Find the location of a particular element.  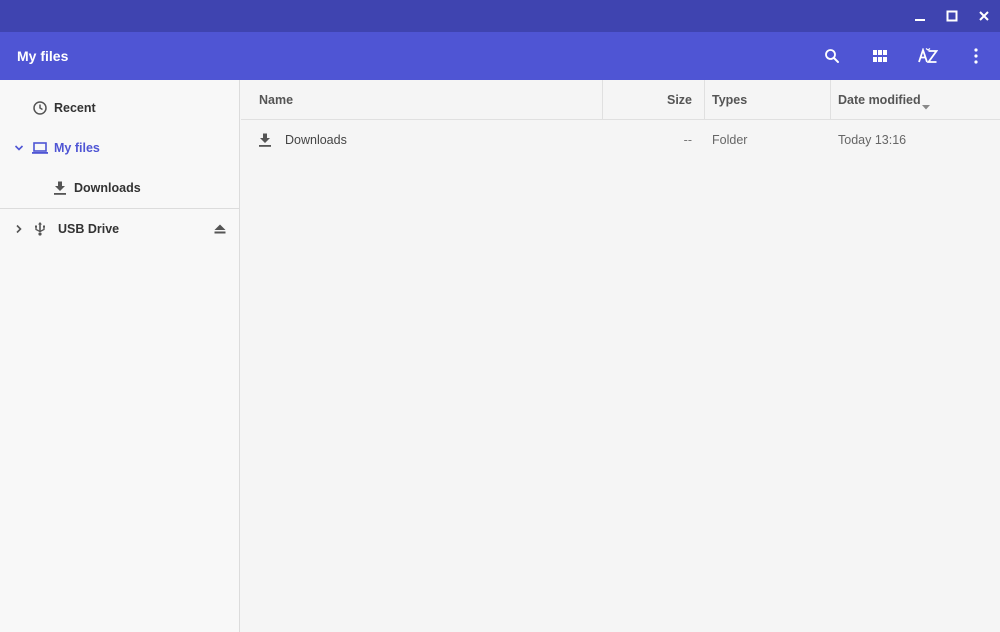

more-vert-icon is located at coordinates (976, 56).